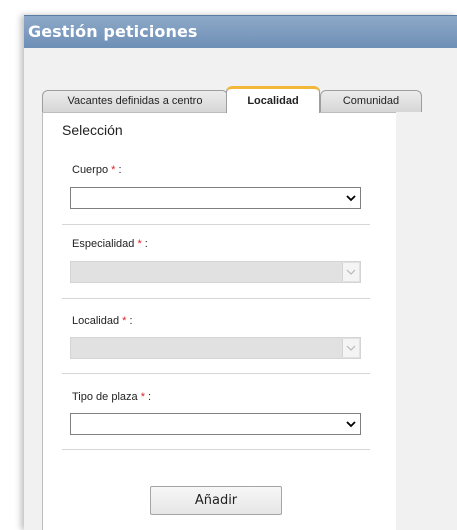  What do you see at coordinates (216, 500) in the screenshot?
I see `anadir-button: Añadir` at bounding box center [216, 500].